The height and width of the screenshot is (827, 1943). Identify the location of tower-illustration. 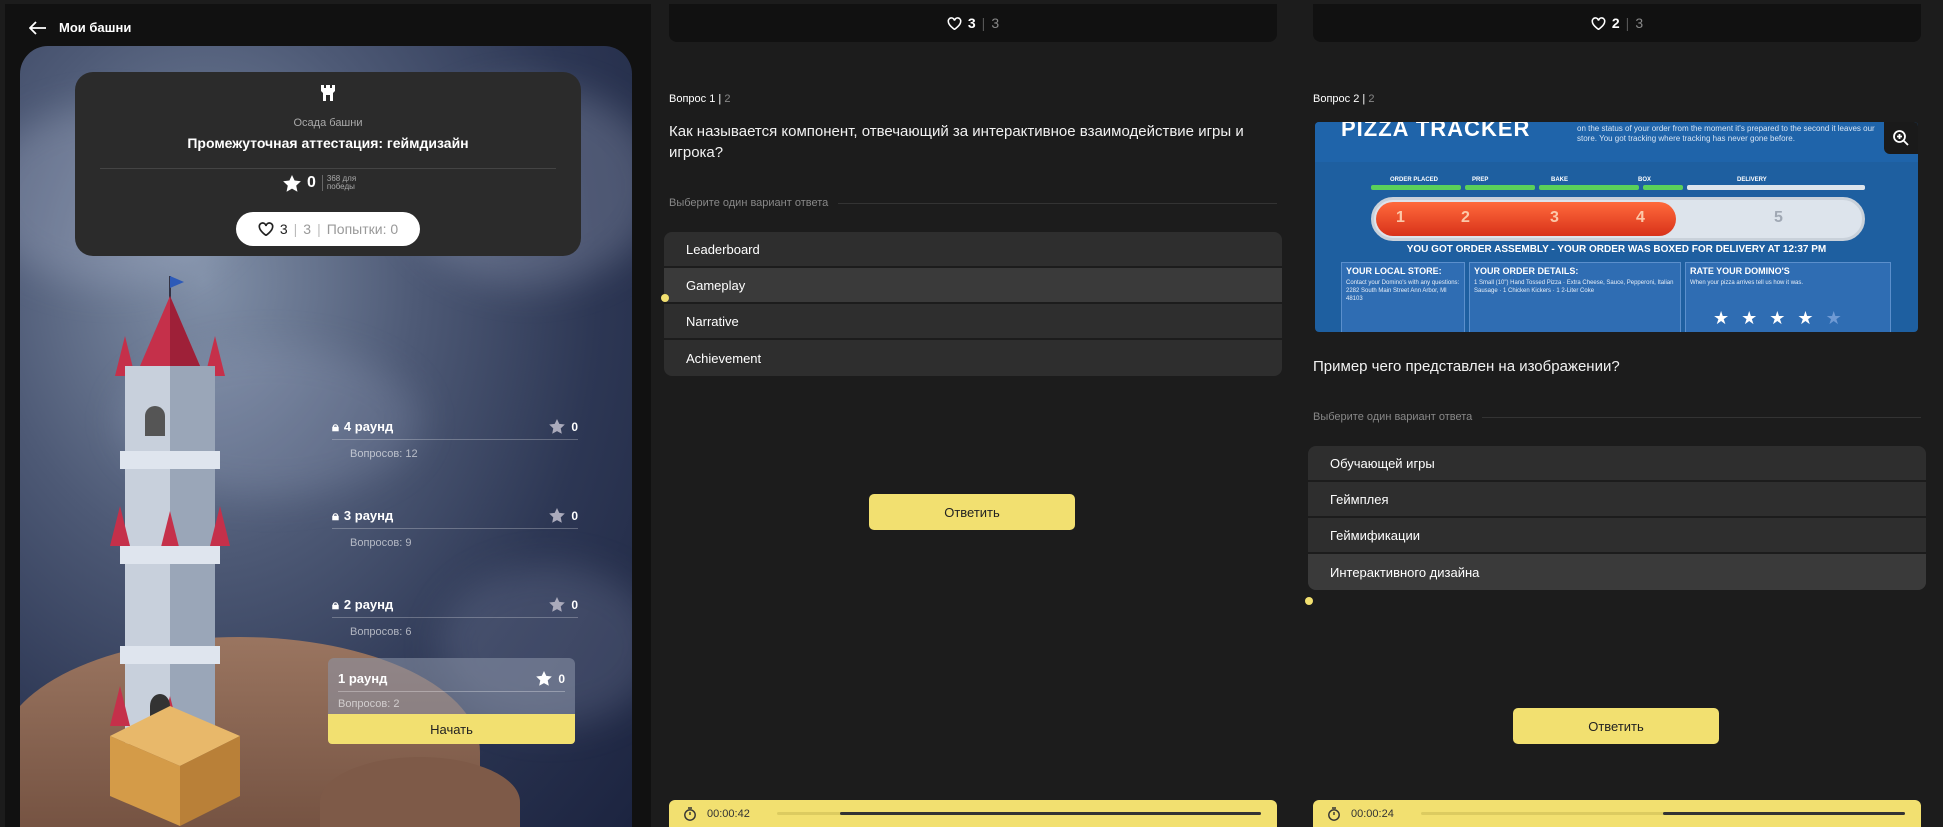
(175, 551).